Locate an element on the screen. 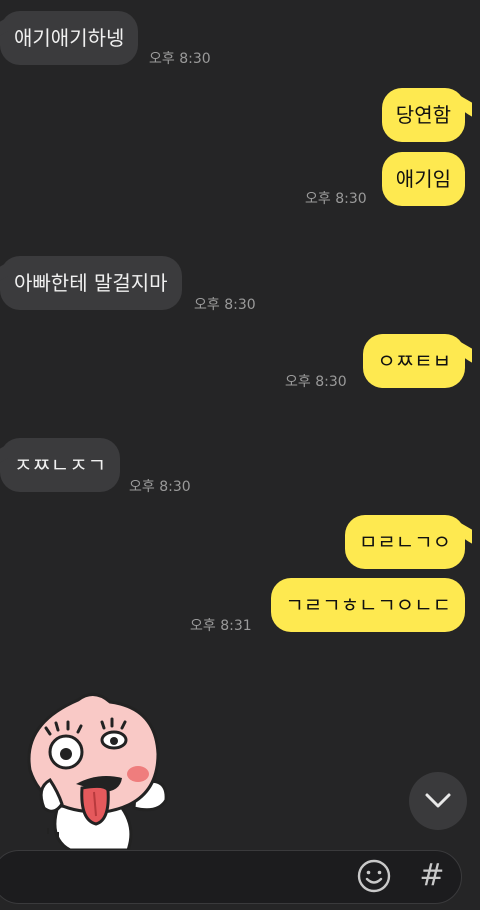  peach-character-image is located at coordinates (97, 772).